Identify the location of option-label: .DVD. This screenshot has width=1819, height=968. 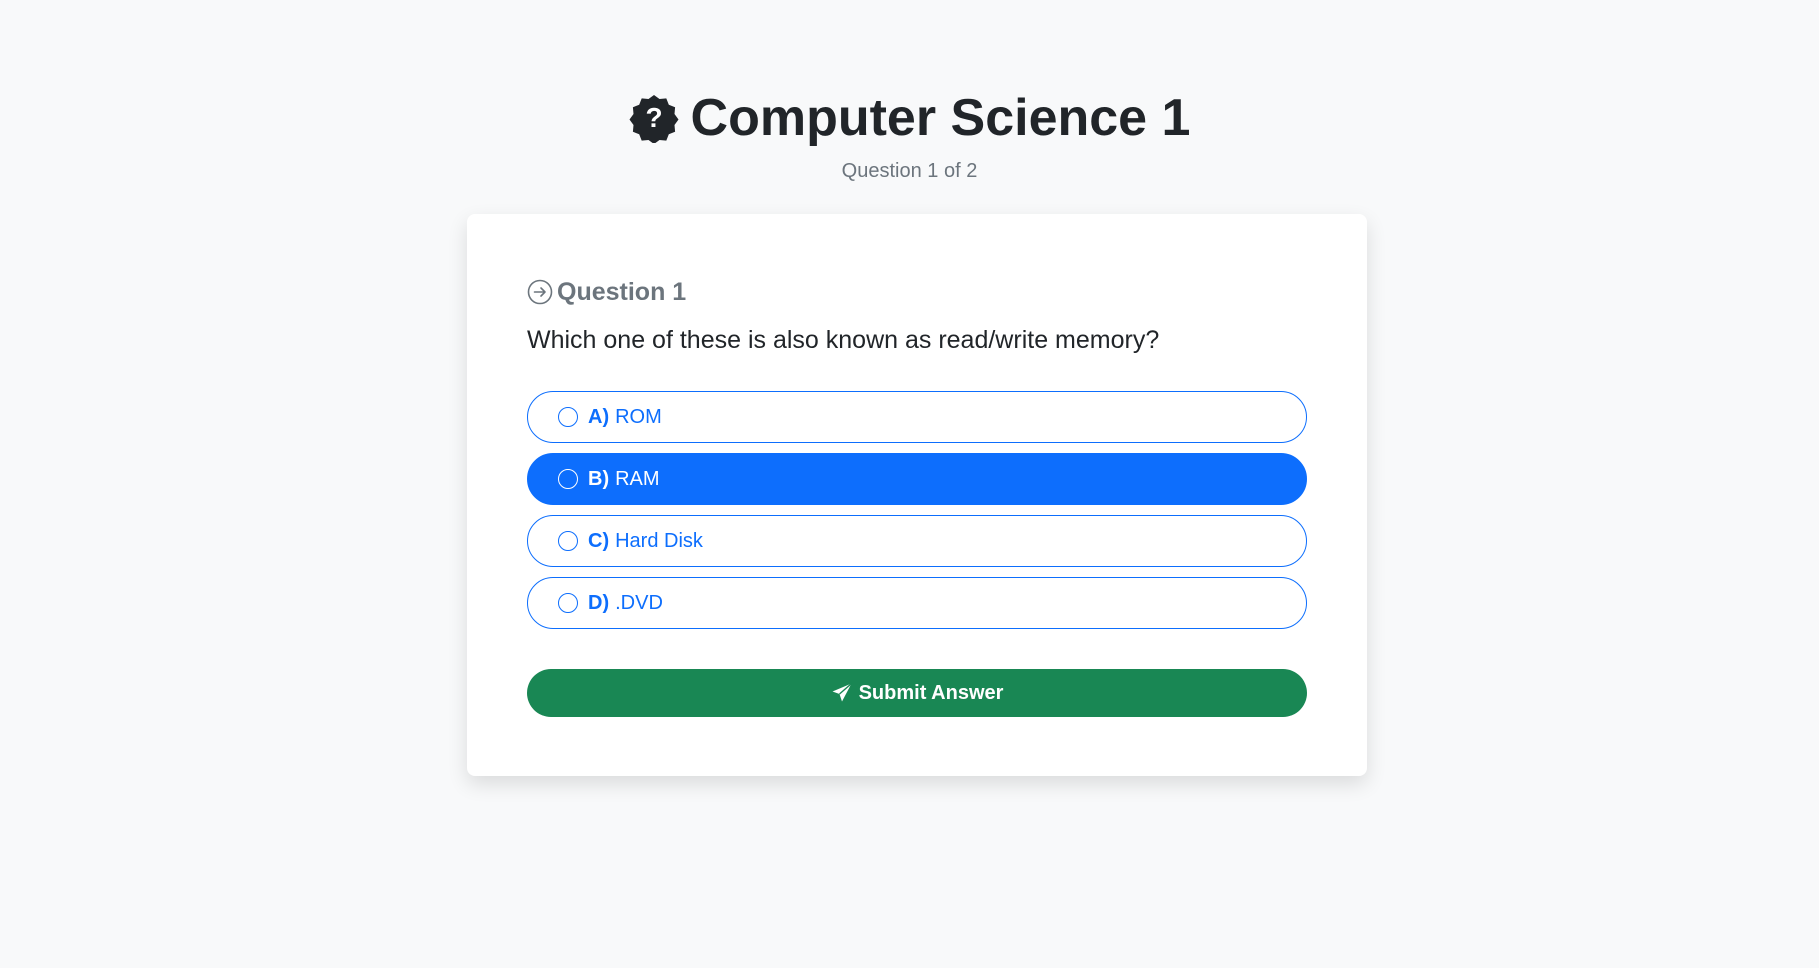
(639, 602).